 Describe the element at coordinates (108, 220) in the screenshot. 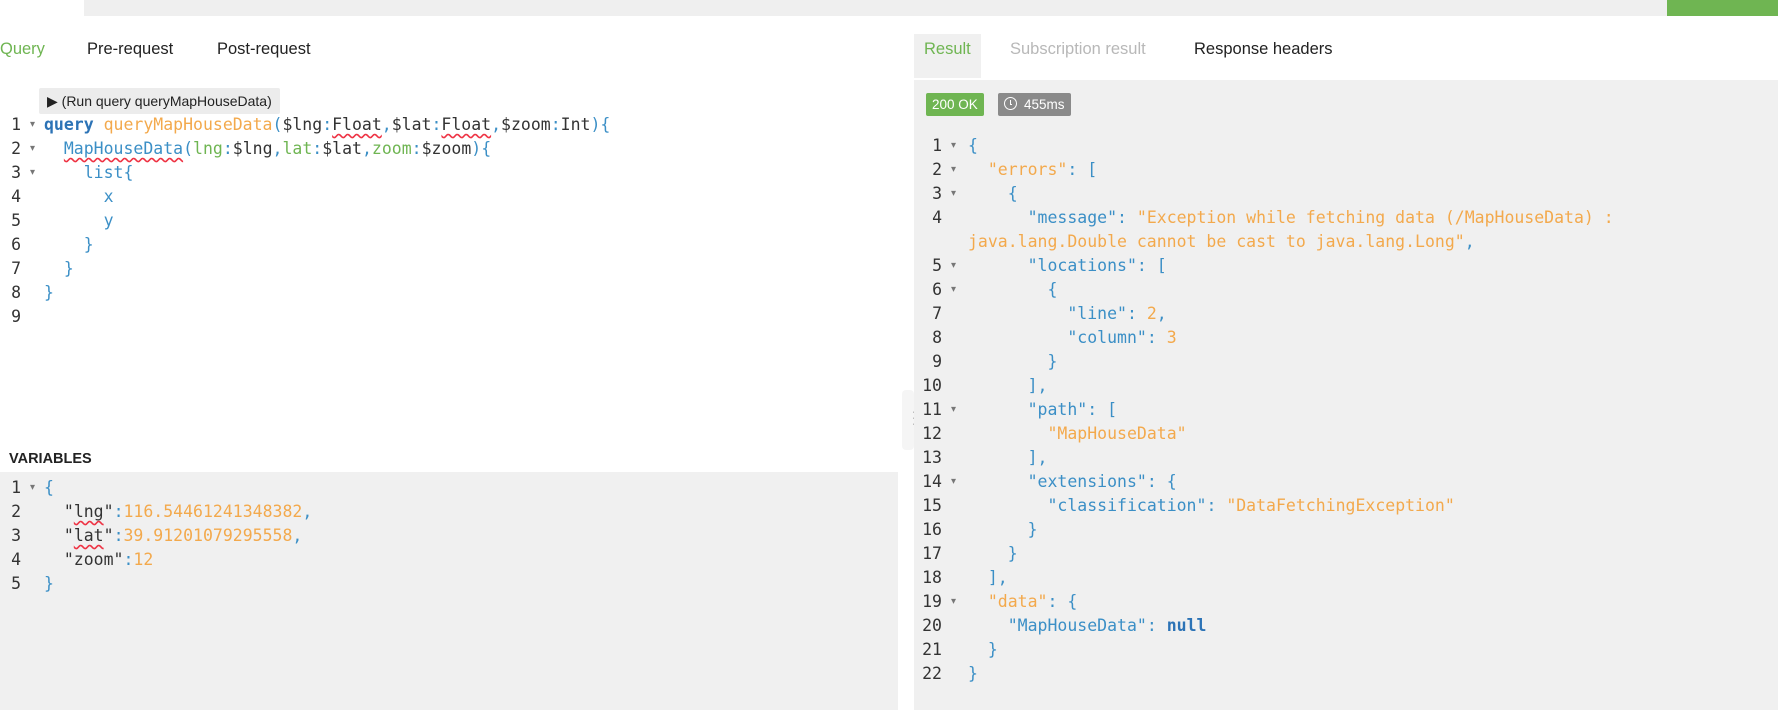

I see `code-token: y` at that location.